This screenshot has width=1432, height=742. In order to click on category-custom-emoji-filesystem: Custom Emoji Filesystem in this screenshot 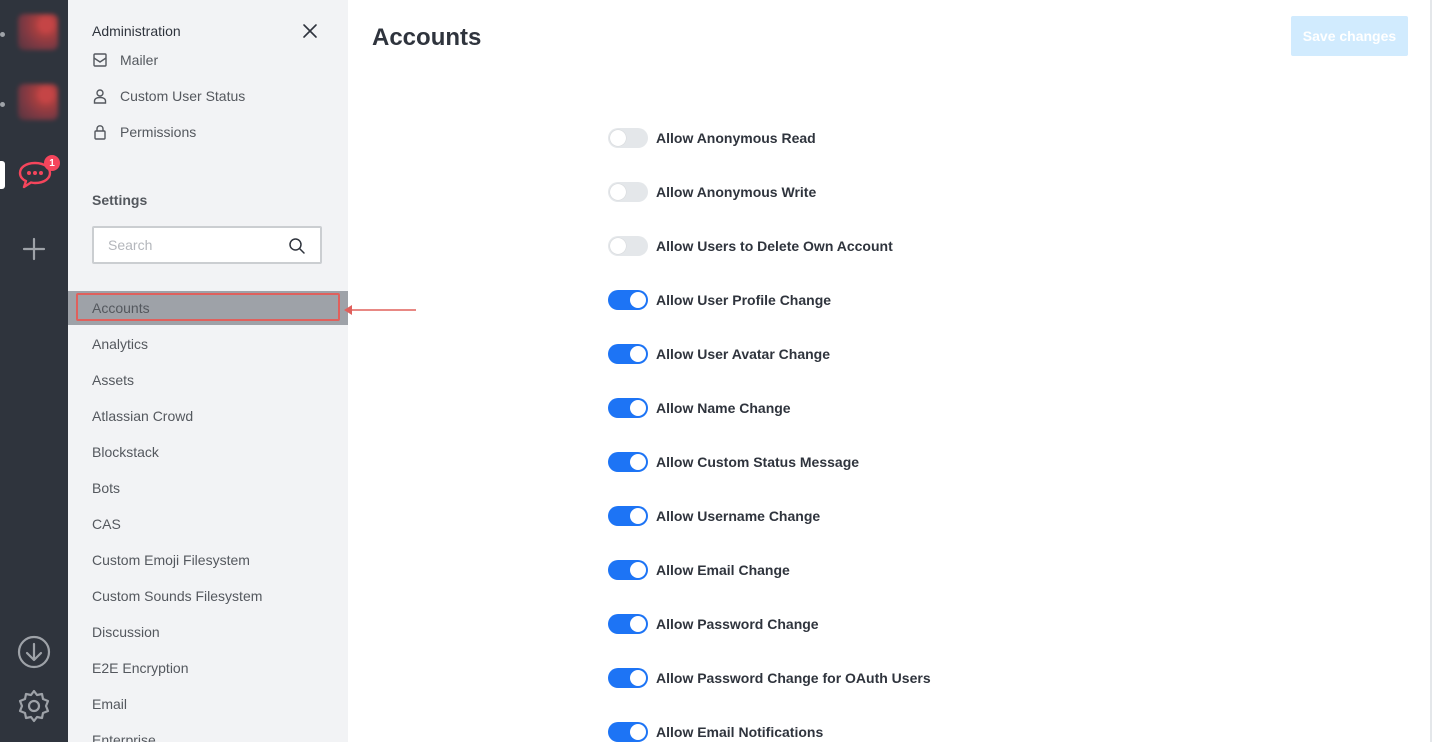, I will do `click(171, 560)`.